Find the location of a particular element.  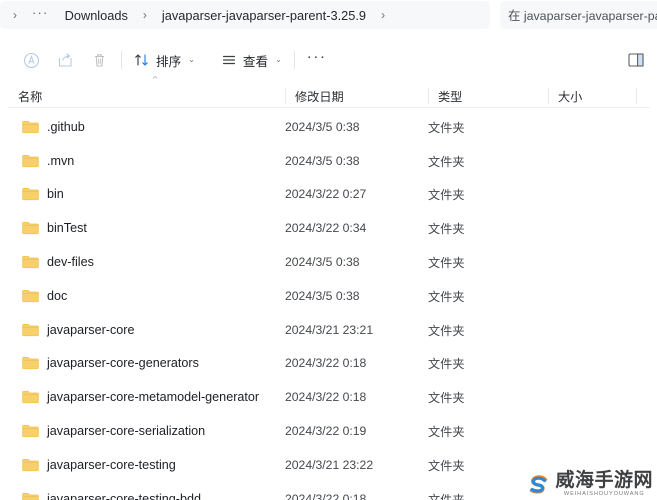

table-row: dev-files 2024/3/5 0:38 文件夹 is located at coordinates (328, 262).